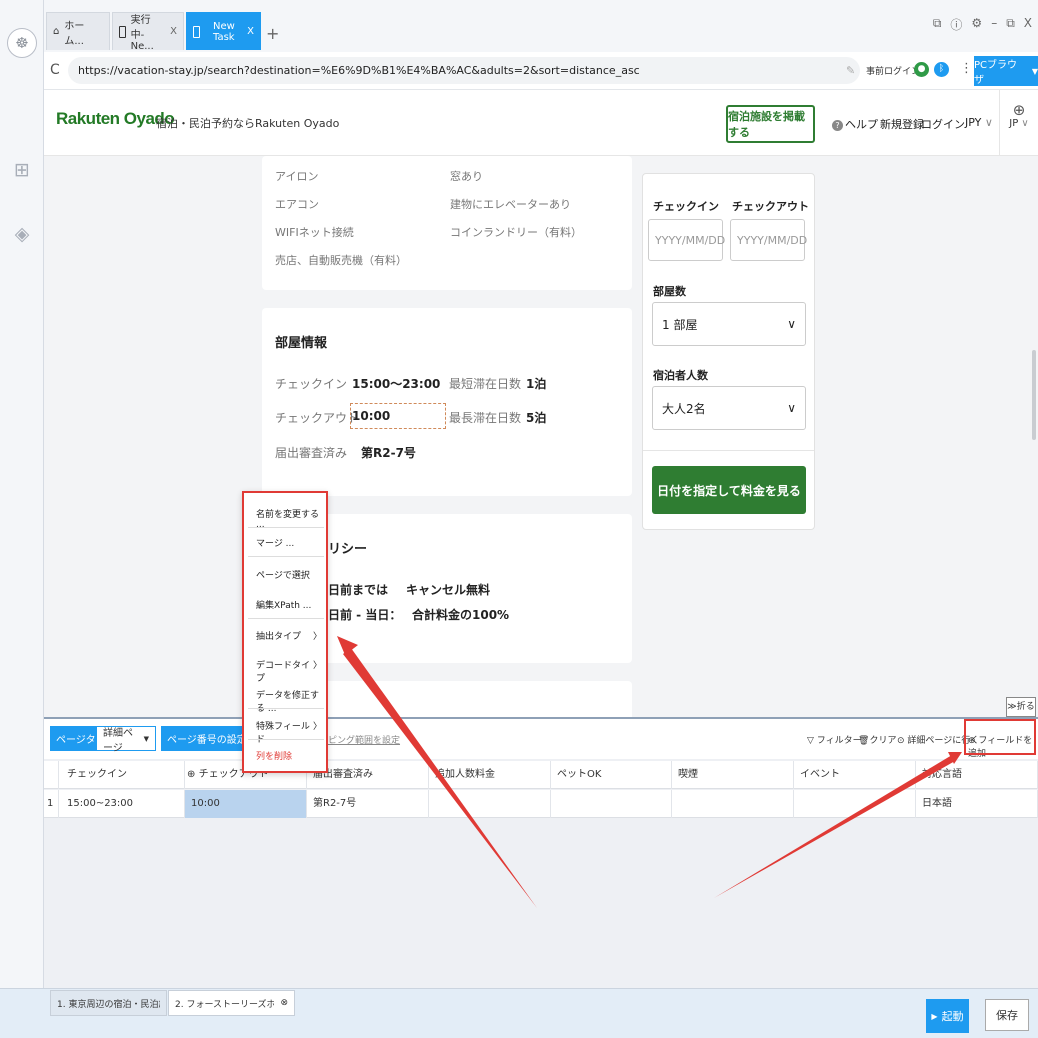  What do you see at coordinates (902, 124) in the screenshot?
I see `signup-link: 新規登録` at bounding box center [902, 124].